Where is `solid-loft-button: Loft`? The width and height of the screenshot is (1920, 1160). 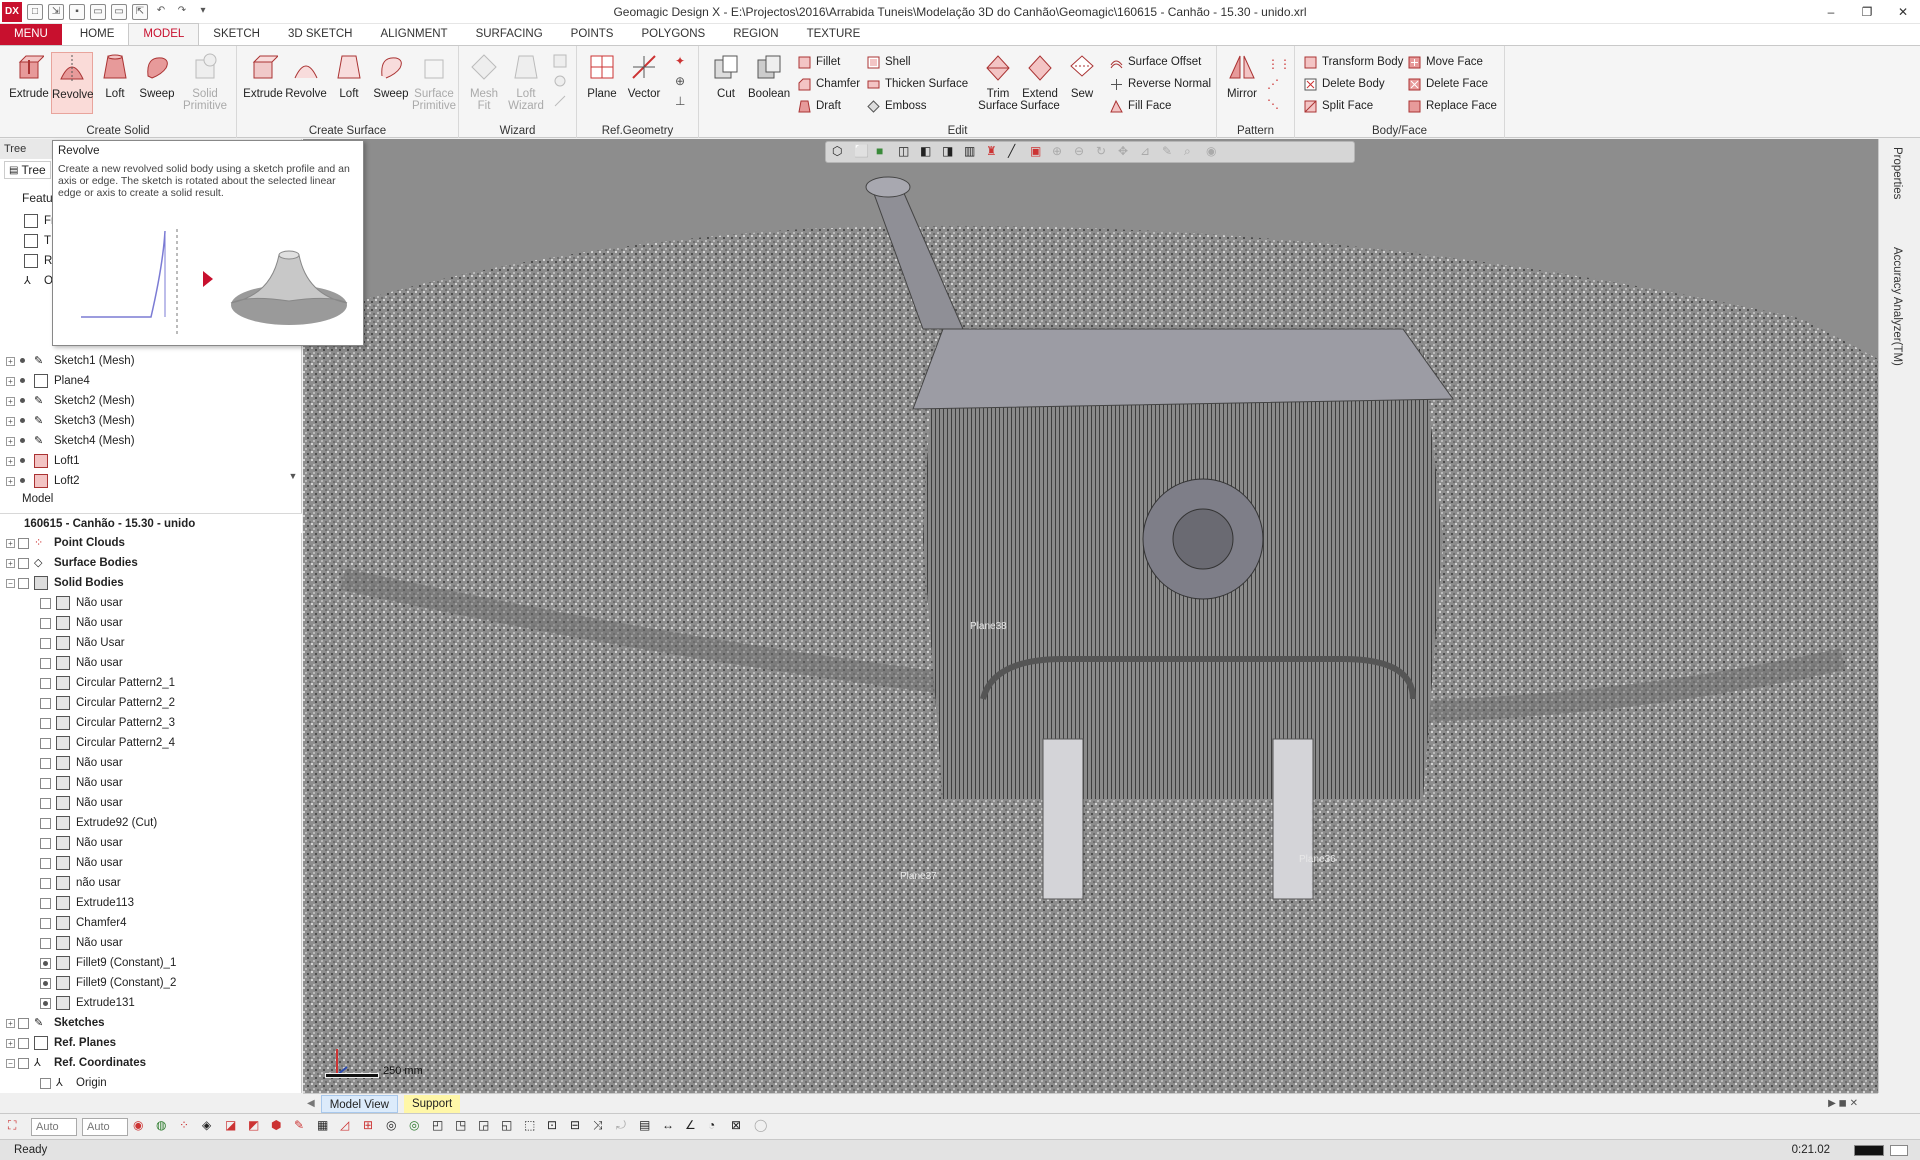
solid-loft-button: Loft is located at coordinates (115, 76).